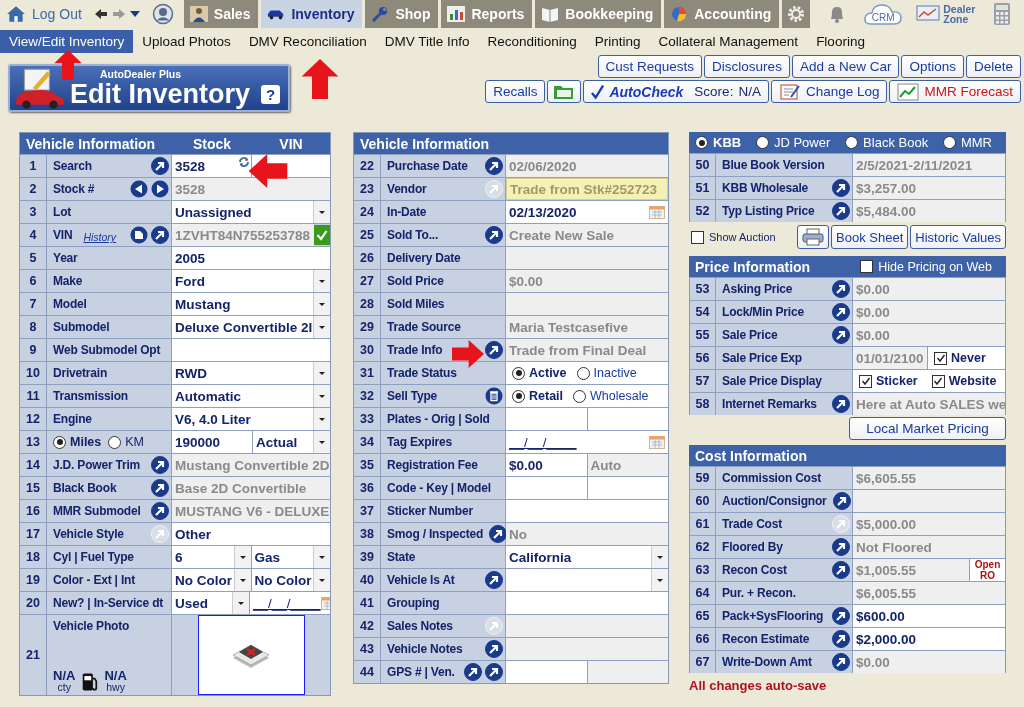 The image size is (1024, 707). What do you see at coordinates (617, 41) in the screenshot?
I see `submenu-item: Printing` at bounding box center [617, 41].